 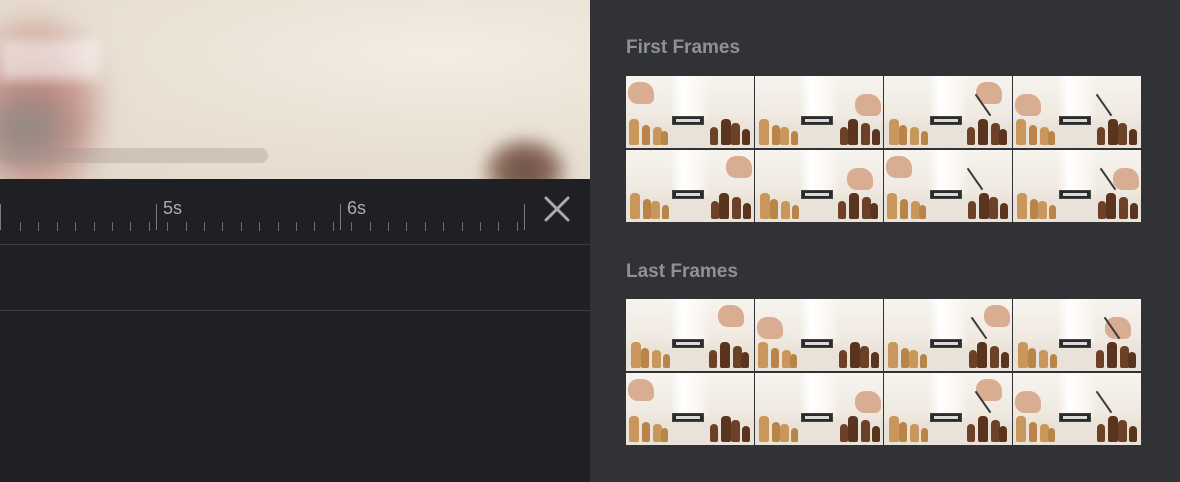 What do you see at coordinates (295, 212) in the screenshot?
I see `timeline-ruler: 5s 6s` at bounding box center [295, 212].